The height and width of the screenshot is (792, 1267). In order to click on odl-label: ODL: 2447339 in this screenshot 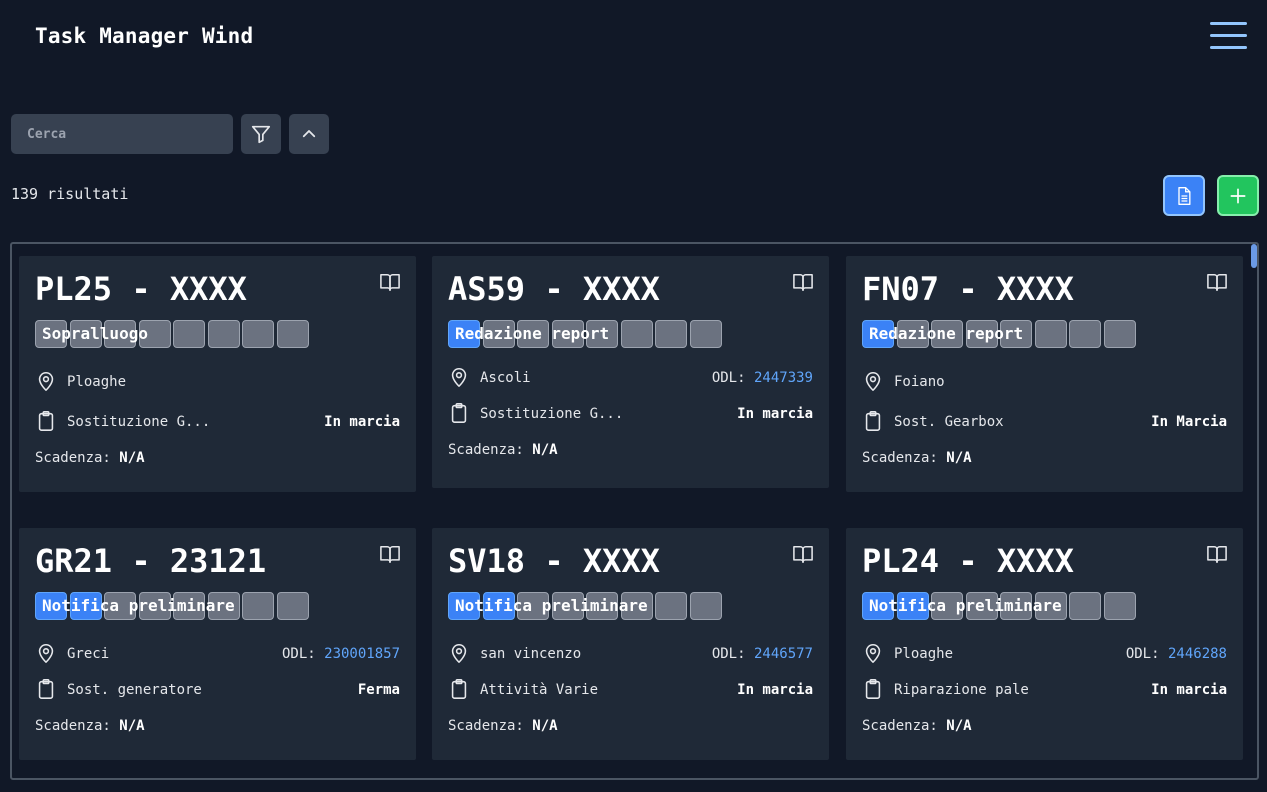, I will do `click(762, 378)`.